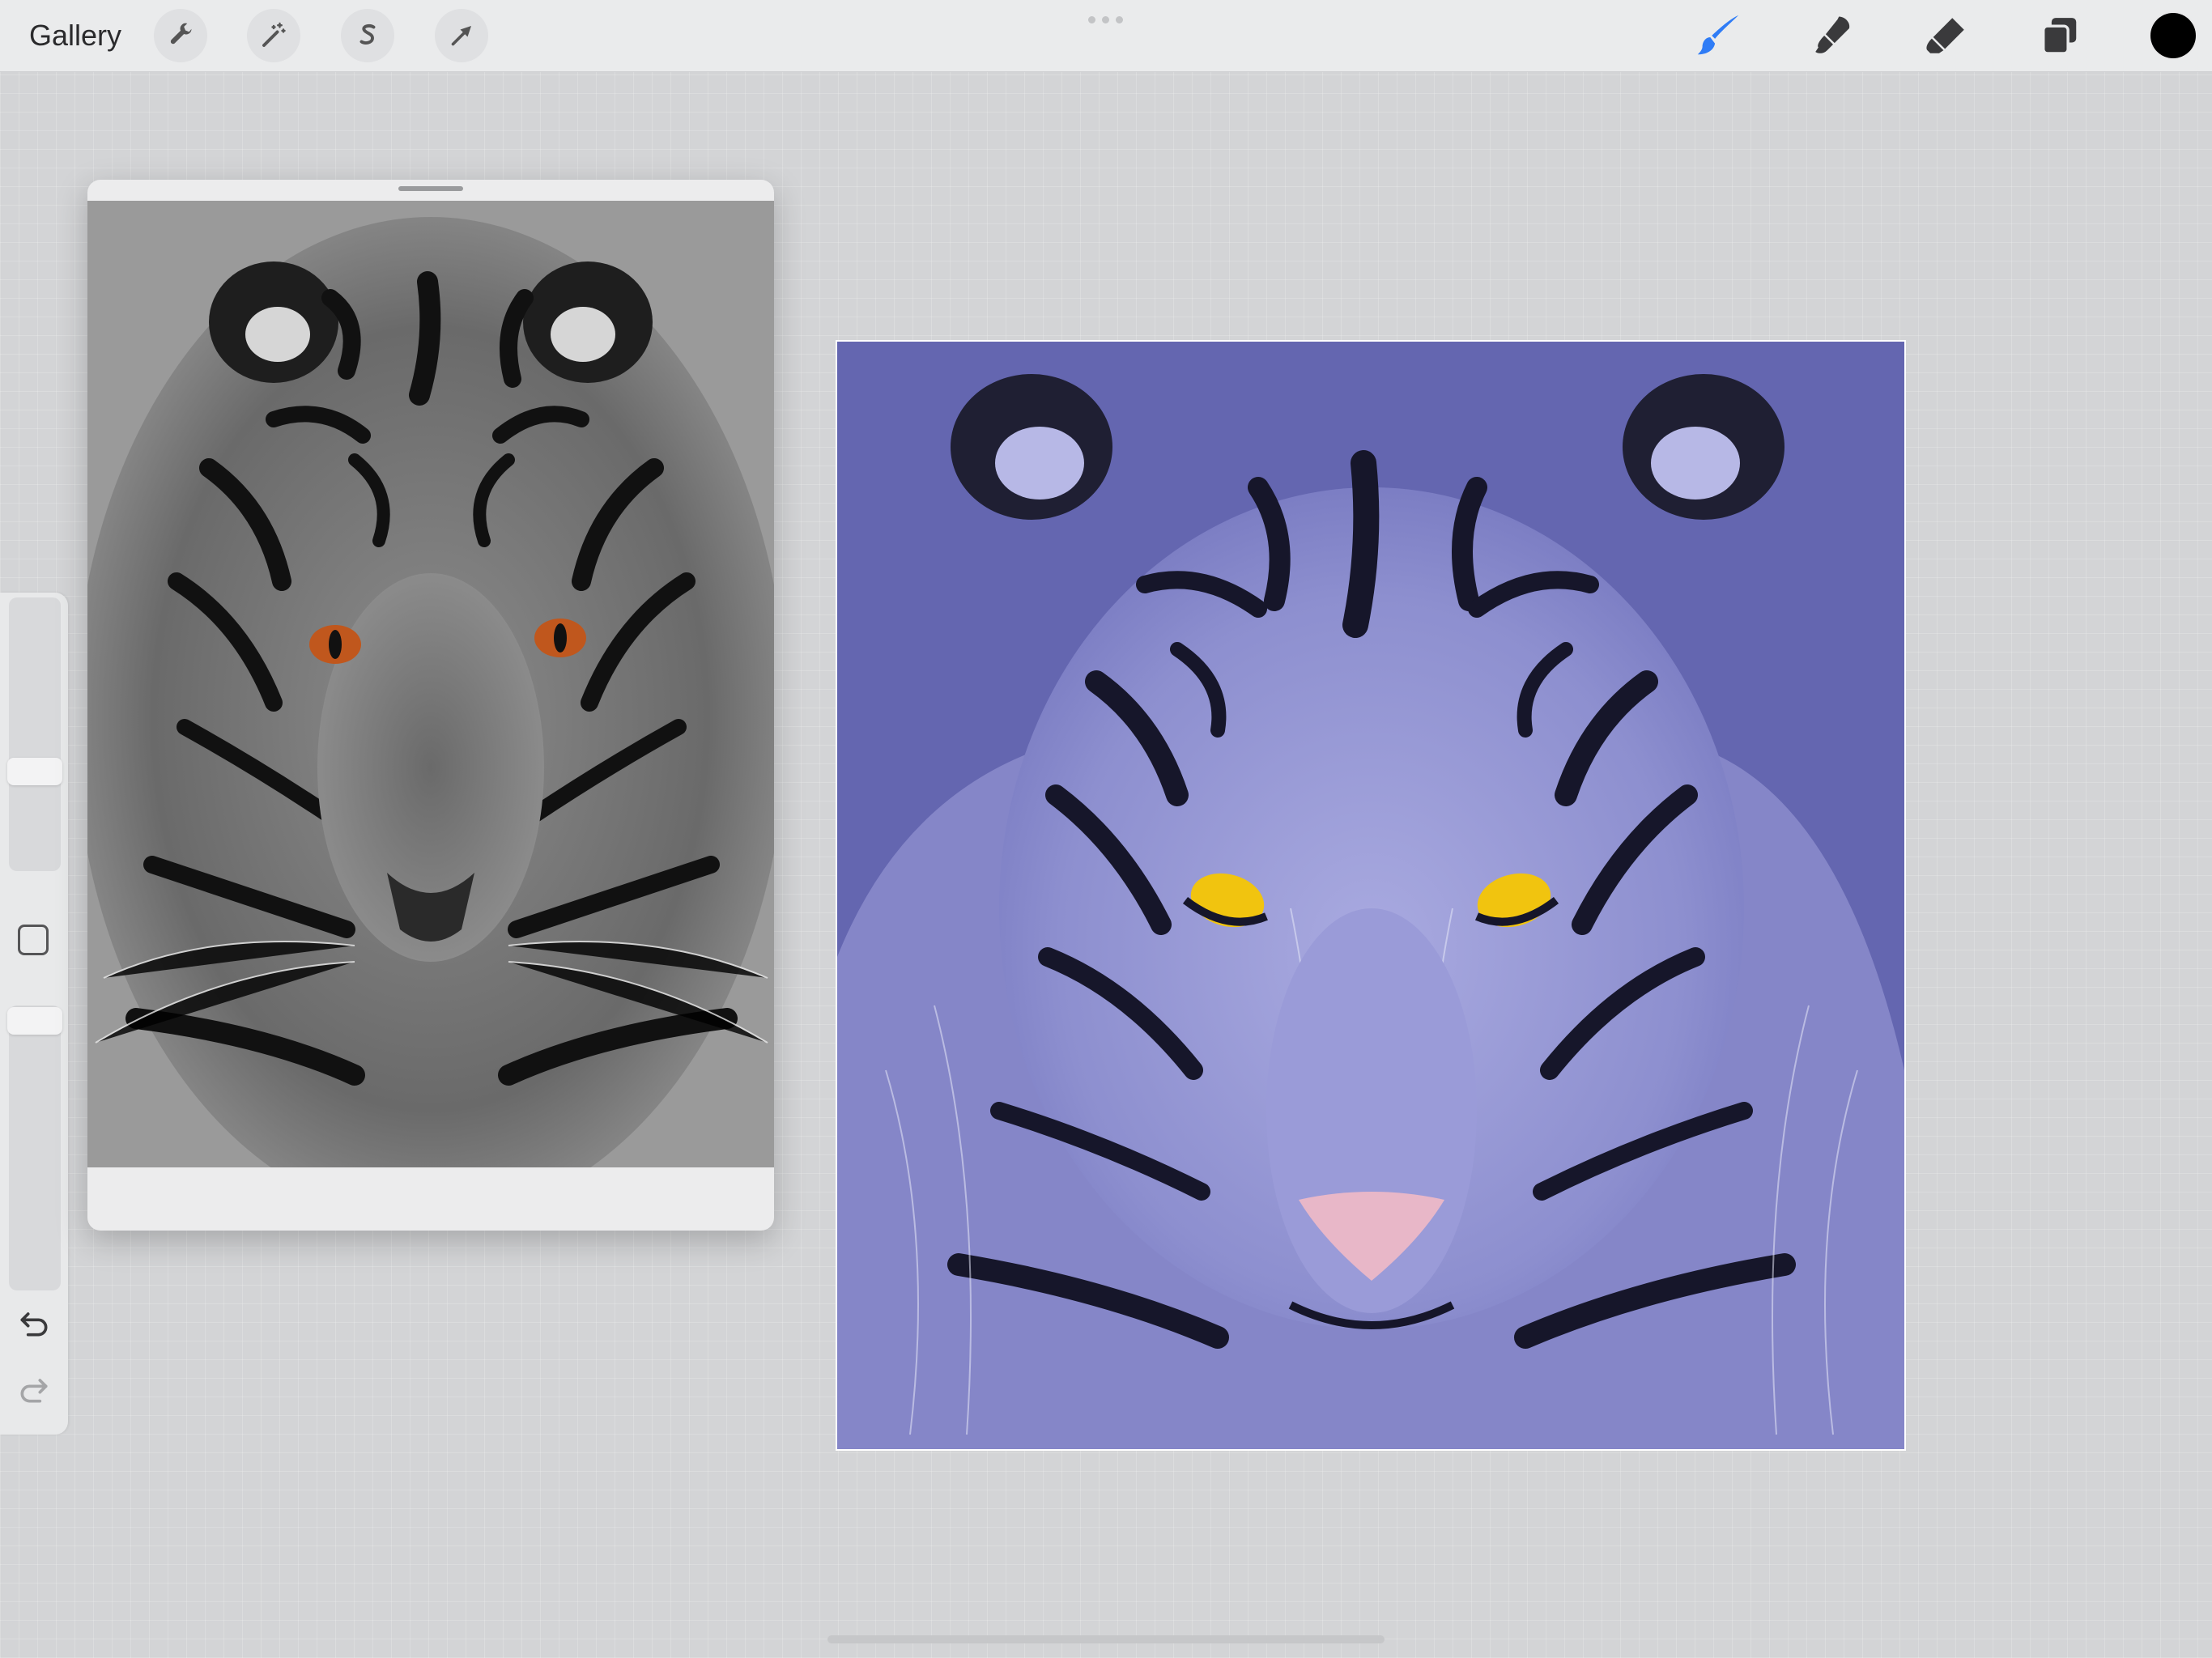 The width and height of the screenshot is (2212, 1658). I want to click on selection-button, so click(368, 35).